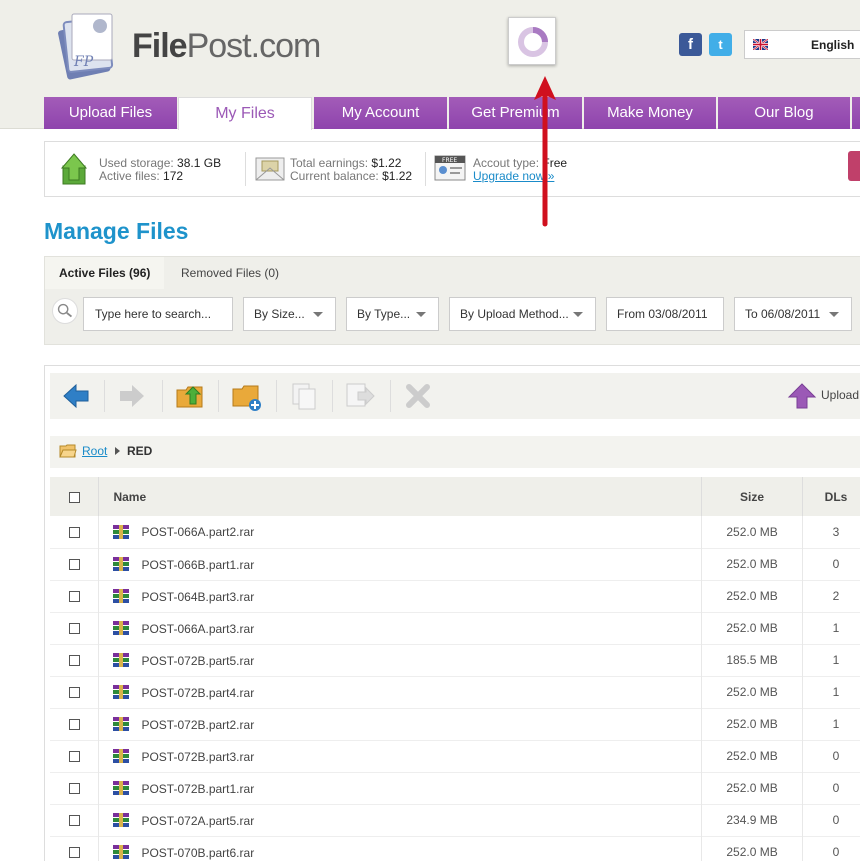 Image resolution: width=860 pixels, height=861 pixels. What do you see at coordinates (68, 451) in the screenshot?
I see `folder-open-icon` at bounding box center [68, 451].